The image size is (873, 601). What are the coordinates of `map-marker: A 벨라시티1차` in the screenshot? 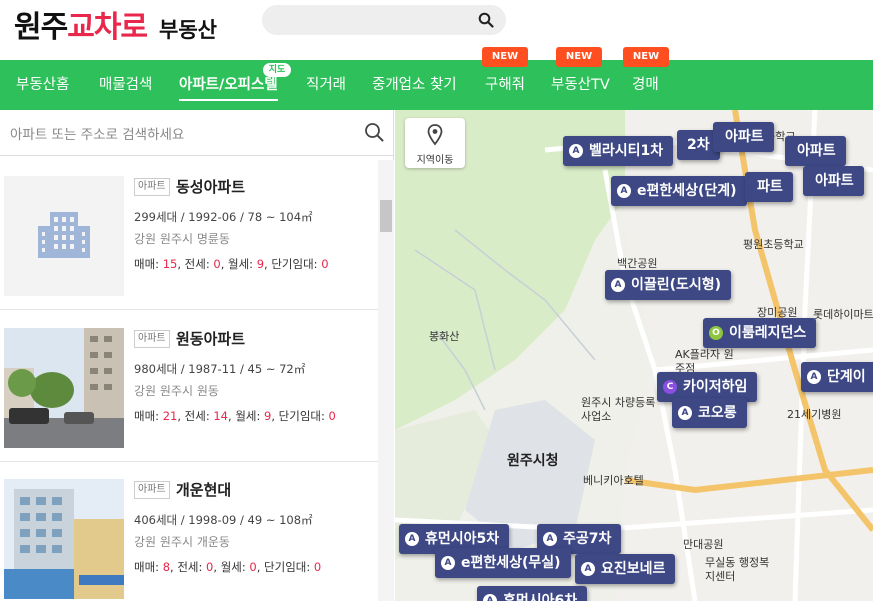 It's located at (618, 151).